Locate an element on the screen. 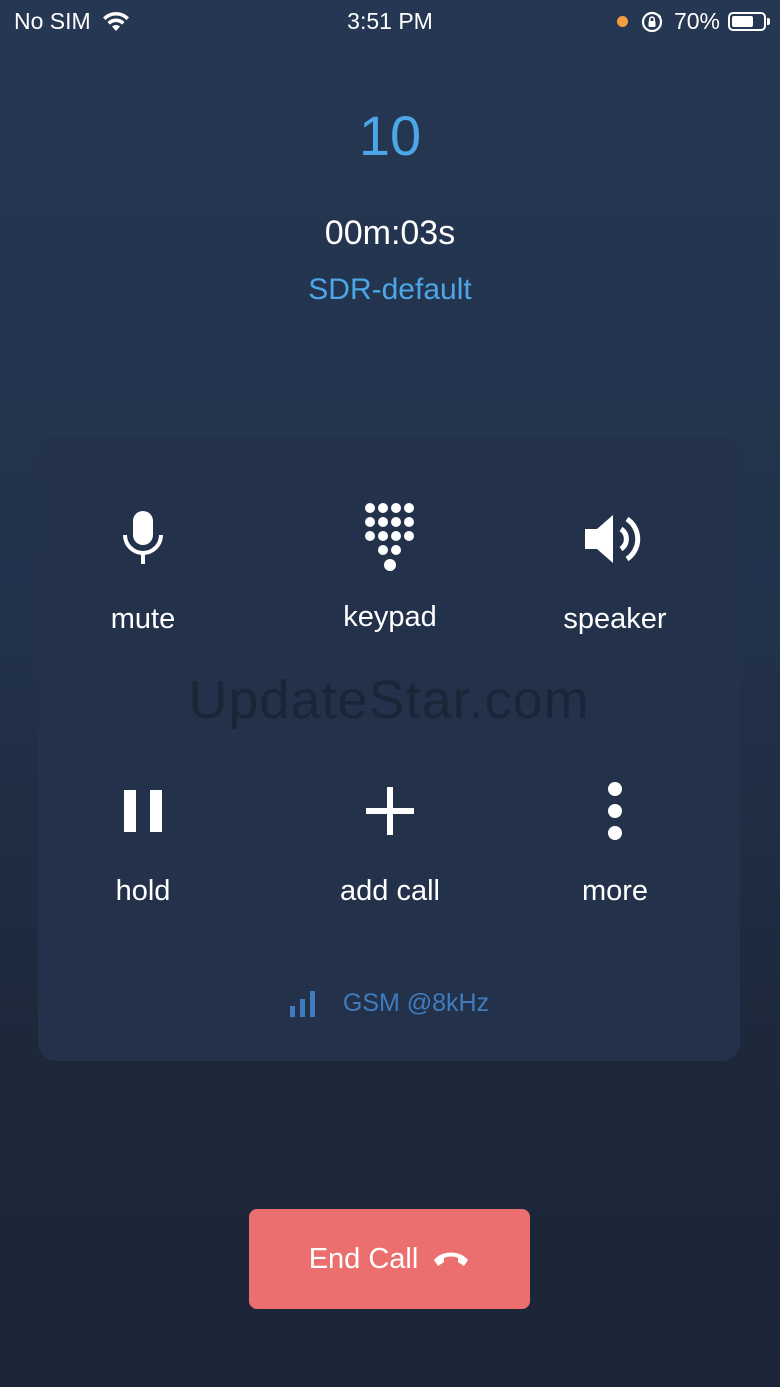 The width and height of the screenshot is (780, 1387). add-call-label: add call is located at coordinates (390, 891).